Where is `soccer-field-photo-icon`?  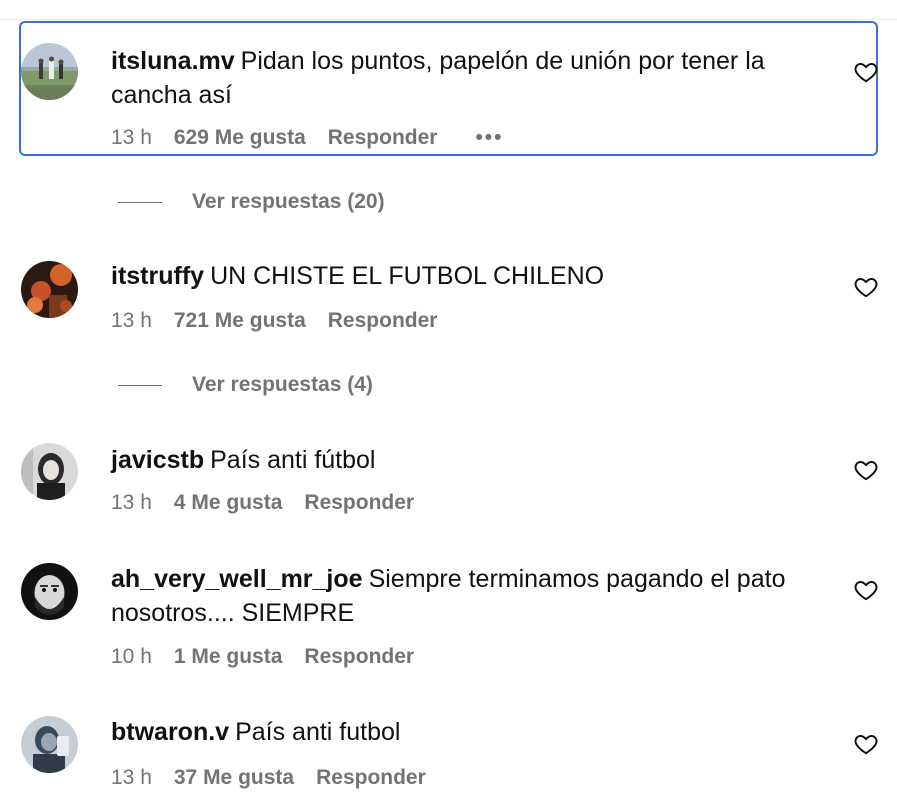
soccer-field-photo-icon is located at coordinates (49, 71).